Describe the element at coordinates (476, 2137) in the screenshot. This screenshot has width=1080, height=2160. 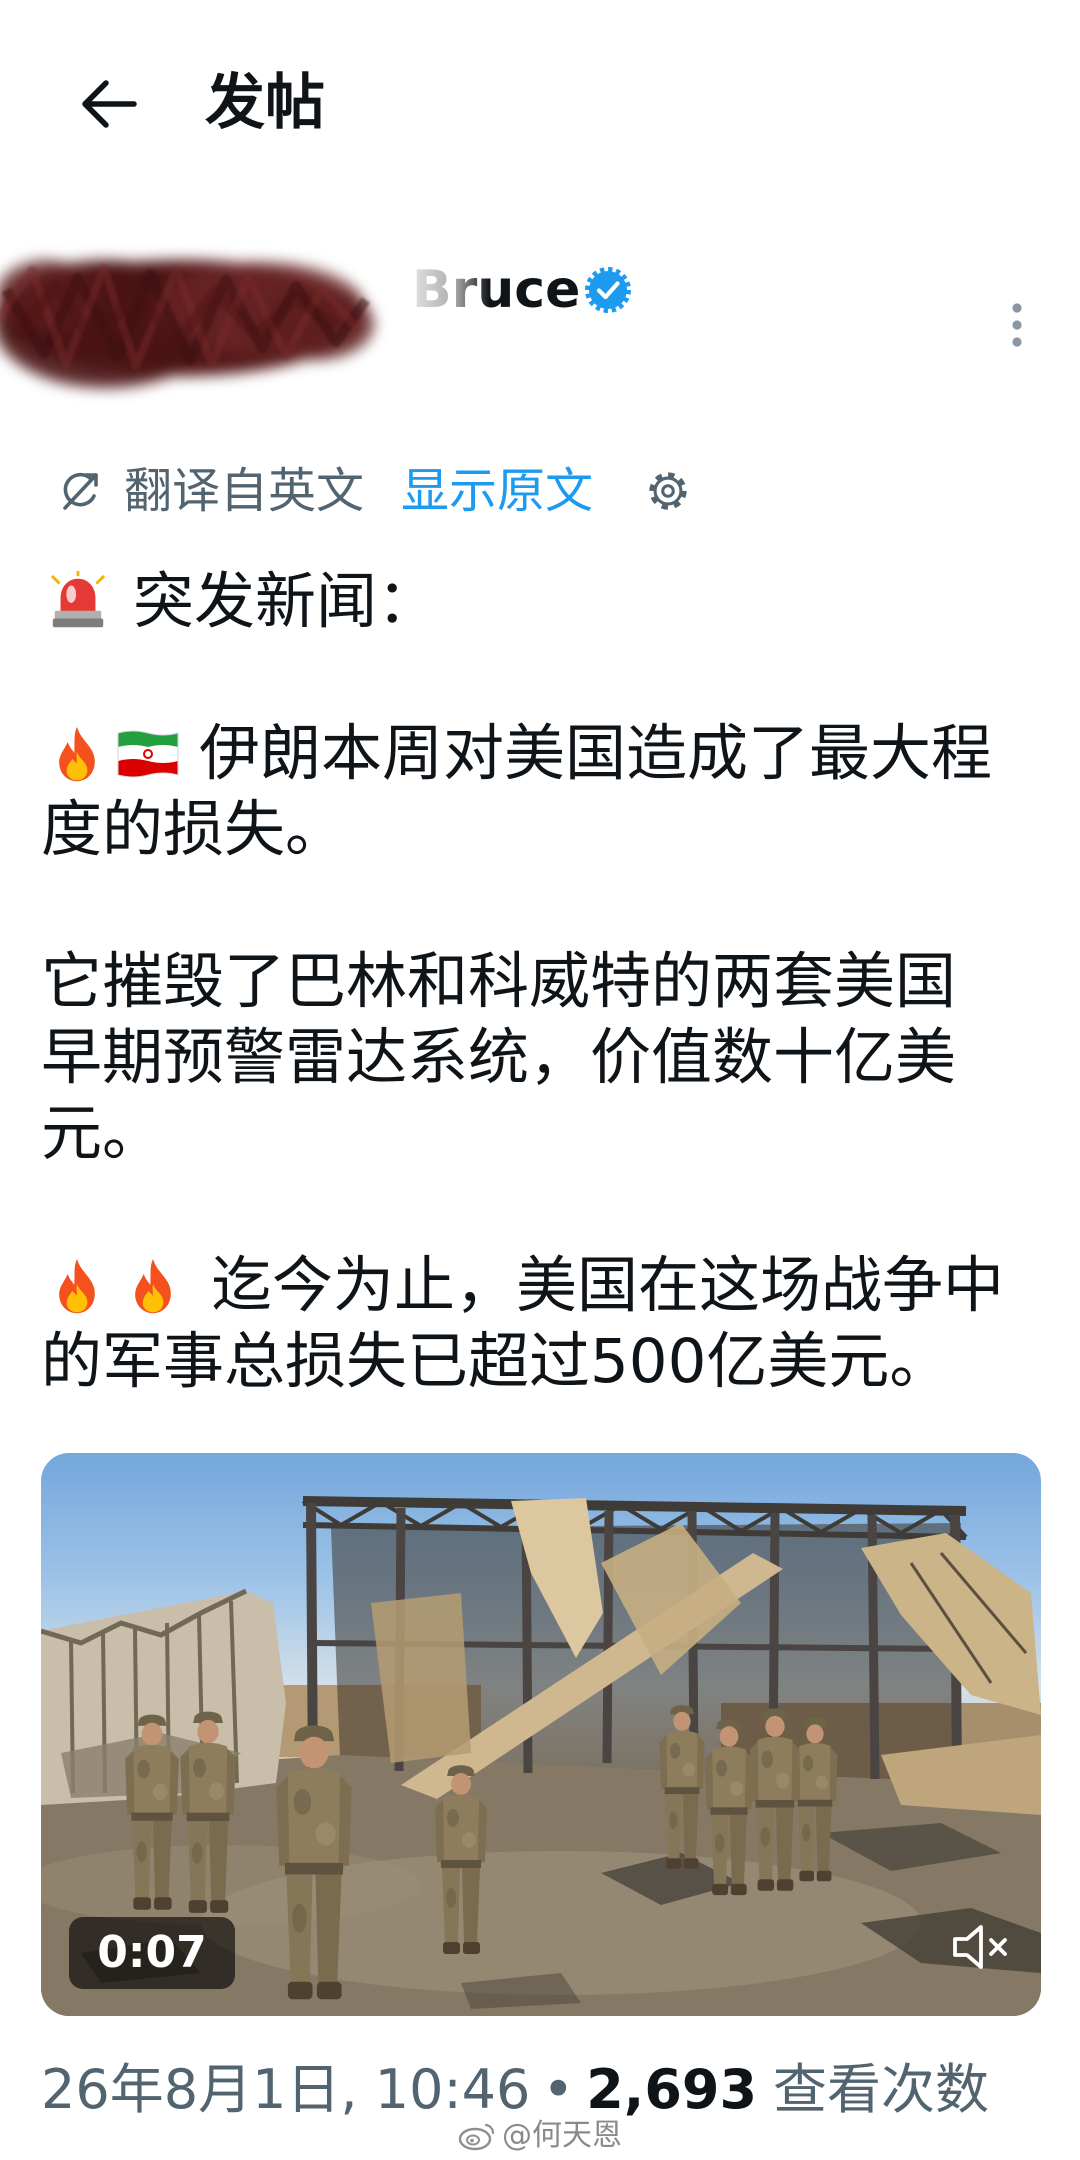
I see `weibo-logo-icon` at that location.